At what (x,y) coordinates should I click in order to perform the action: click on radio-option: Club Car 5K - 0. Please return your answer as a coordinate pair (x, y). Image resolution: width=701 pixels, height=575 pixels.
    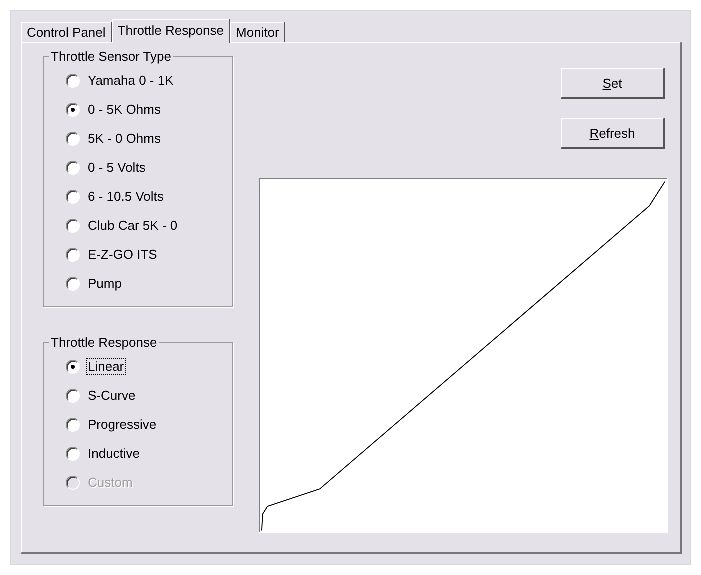
    Looking at the image, I should click on (149, 225).